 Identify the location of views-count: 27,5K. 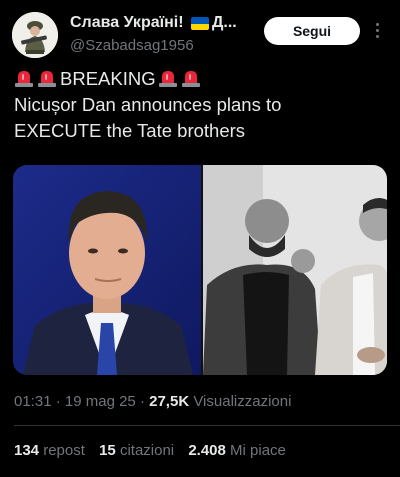
(169, 401).